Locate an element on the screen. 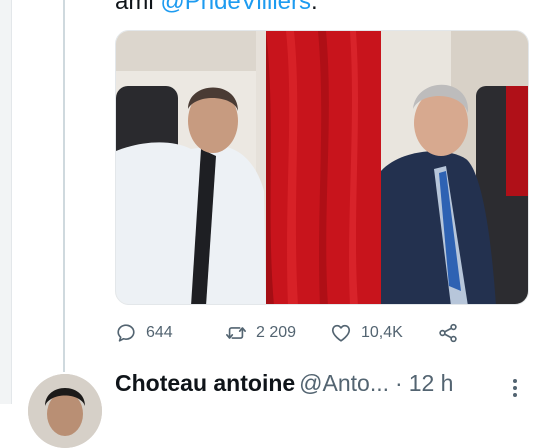 This screenshot has height=448, width=560. tweet-actions-bar: 644 2 209 10,4K is located at coordinates (295, 333).